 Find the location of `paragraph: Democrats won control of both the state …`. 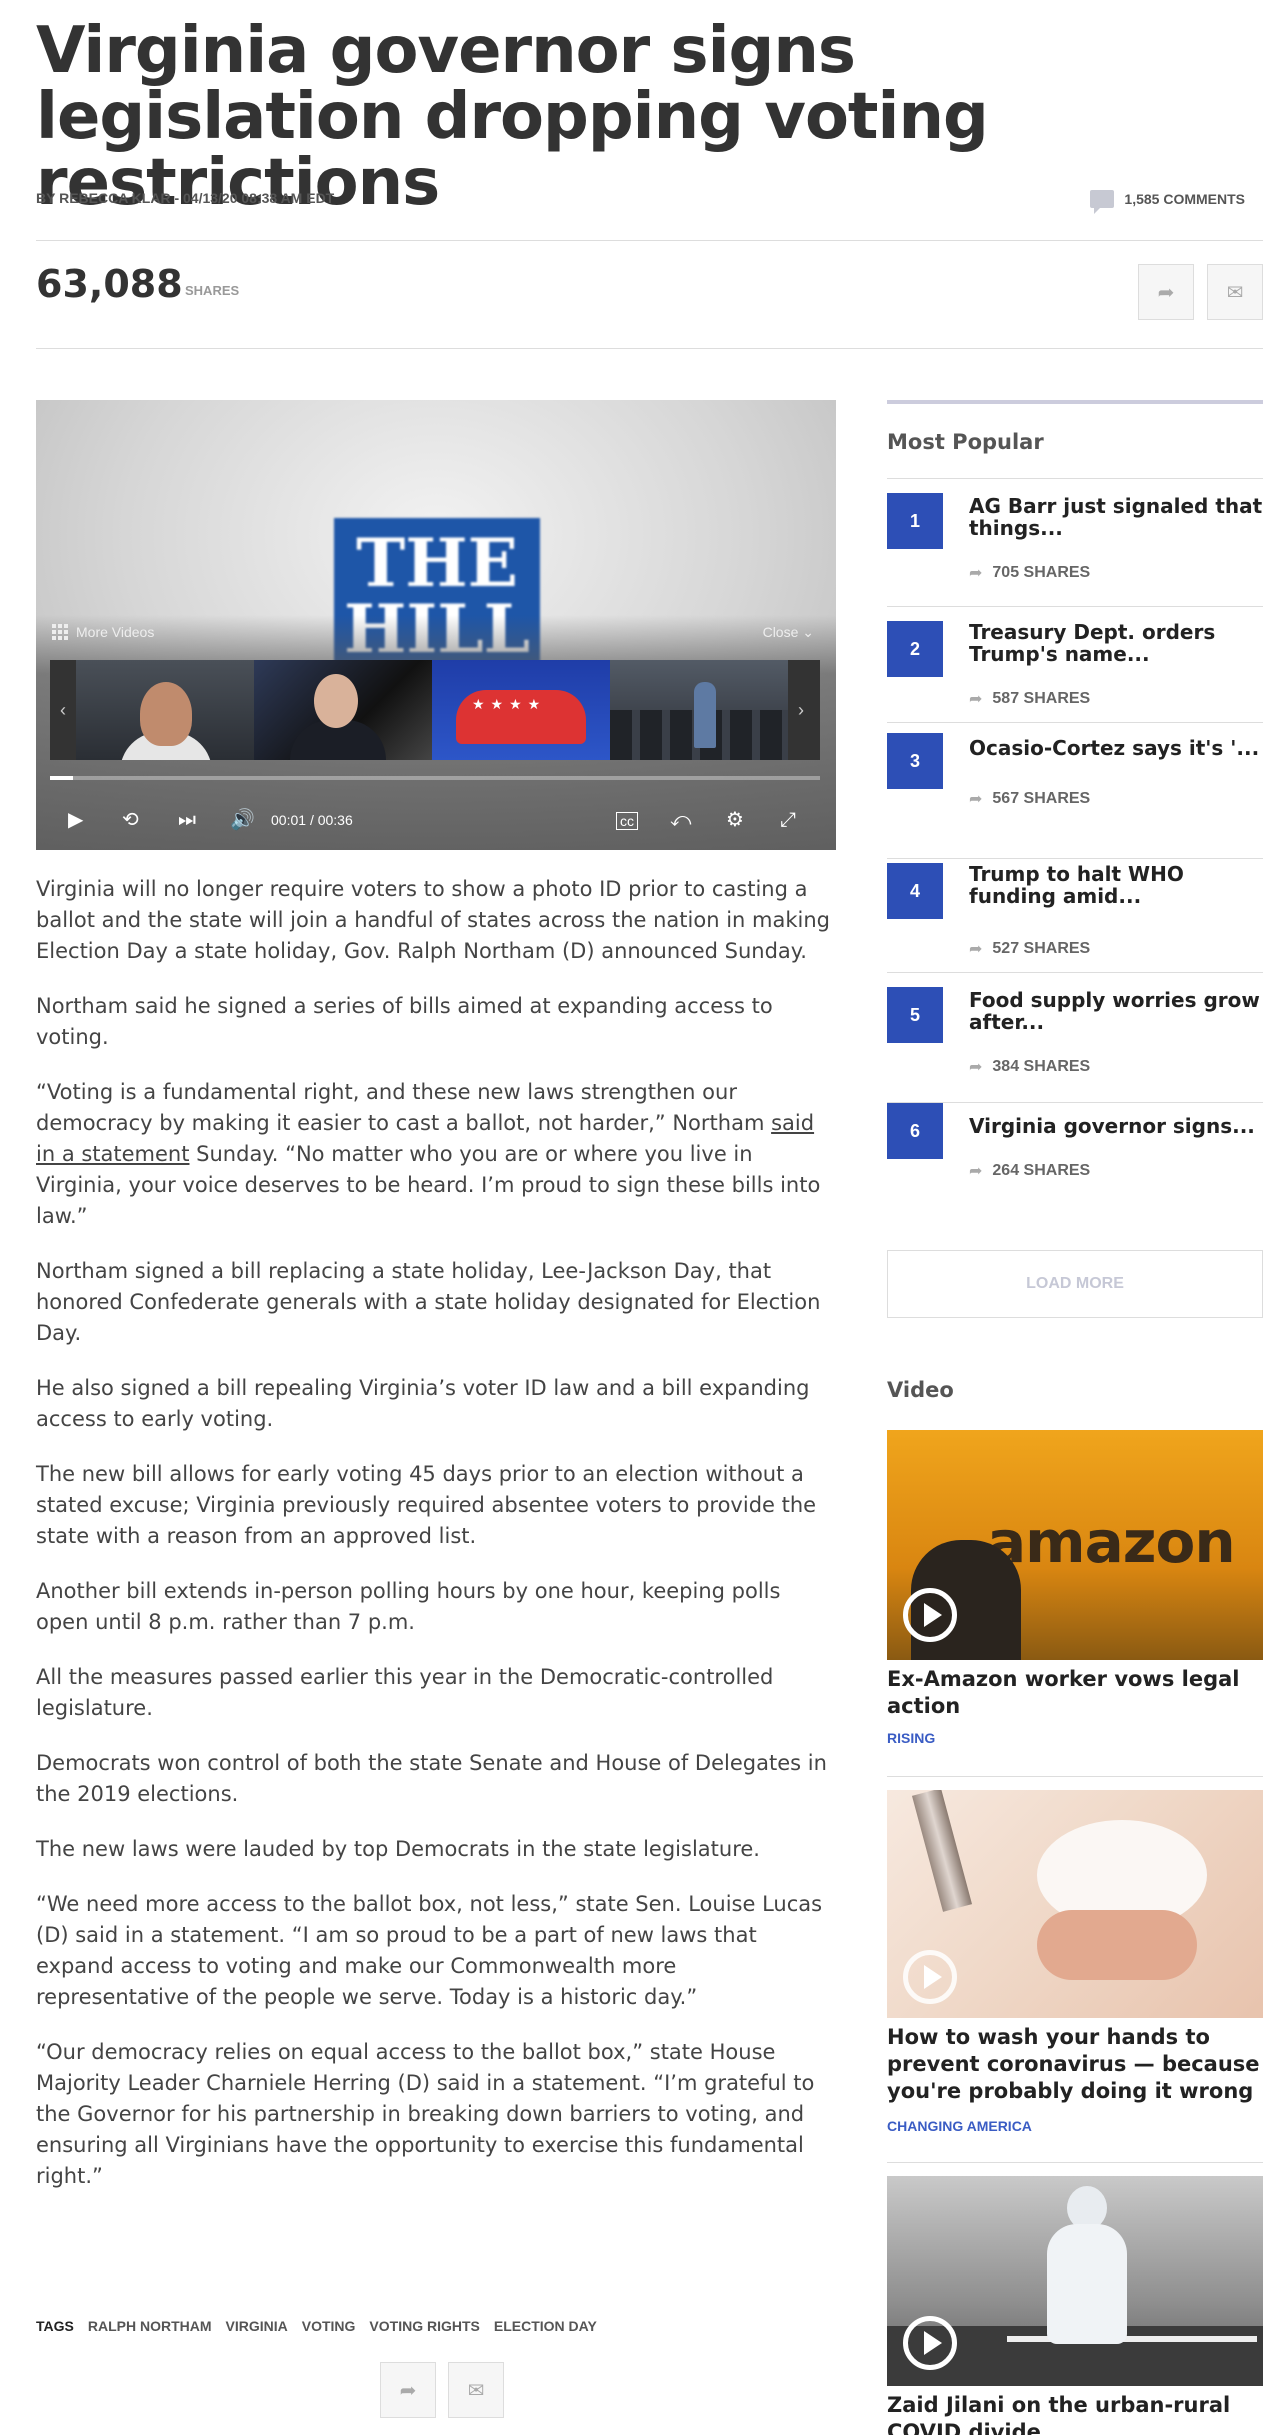

paragraph: Democrats won control of both the state … is located at coordinates (431, 1778).